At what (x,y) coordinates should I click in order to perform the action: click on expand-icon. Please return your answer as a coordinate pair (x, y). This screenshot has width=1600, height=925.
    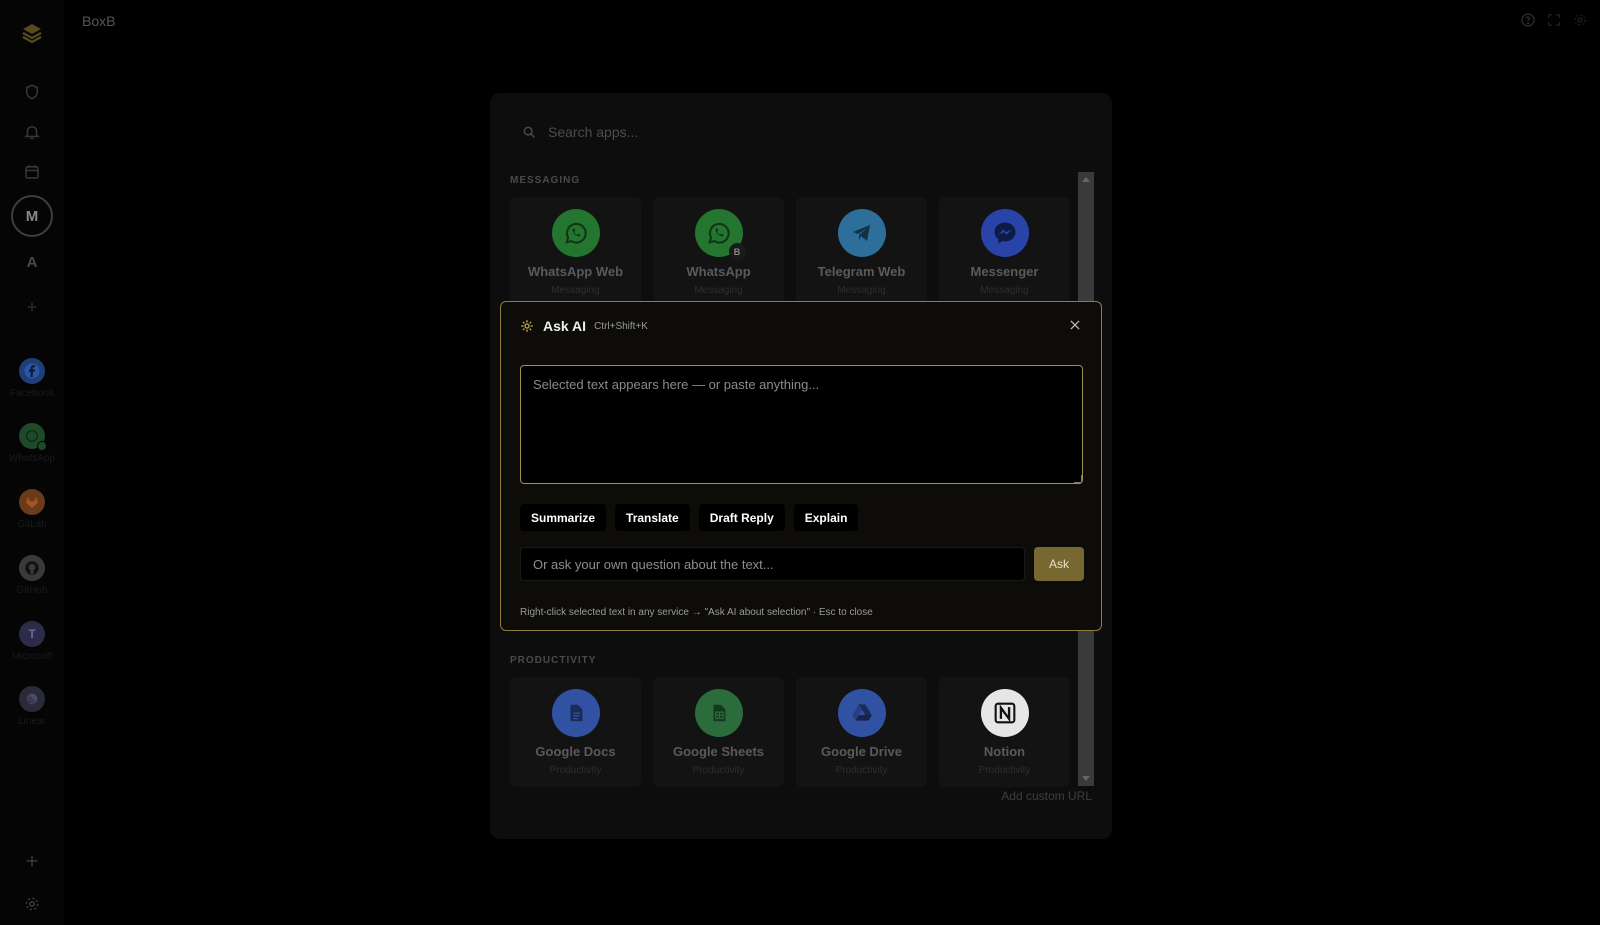
    Looking at the image, I should click on (1554, 20).